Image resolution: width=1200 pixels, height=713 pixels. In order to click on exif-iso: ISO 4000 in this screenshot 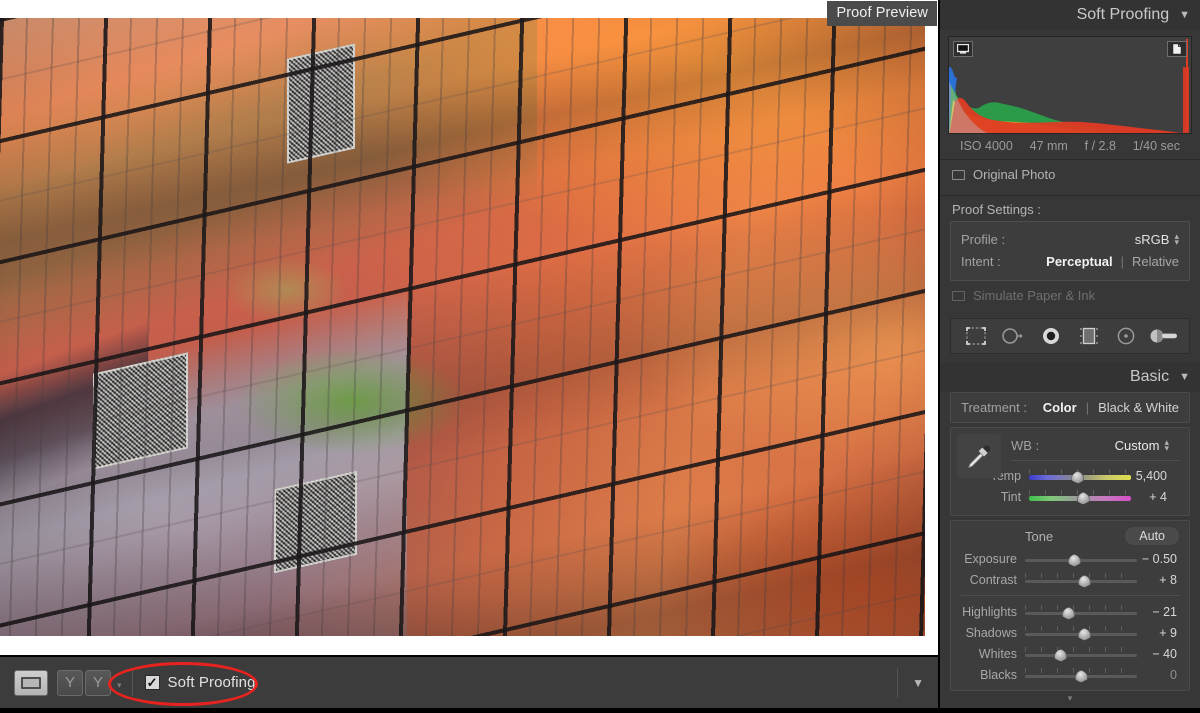, I will do `click(986, 146)`.